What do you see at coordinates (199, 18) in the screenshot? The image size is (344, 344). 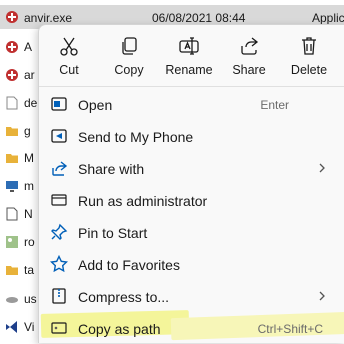 I see `file-date: 06/08/2021 08:44` at bounding box center [199, 18].